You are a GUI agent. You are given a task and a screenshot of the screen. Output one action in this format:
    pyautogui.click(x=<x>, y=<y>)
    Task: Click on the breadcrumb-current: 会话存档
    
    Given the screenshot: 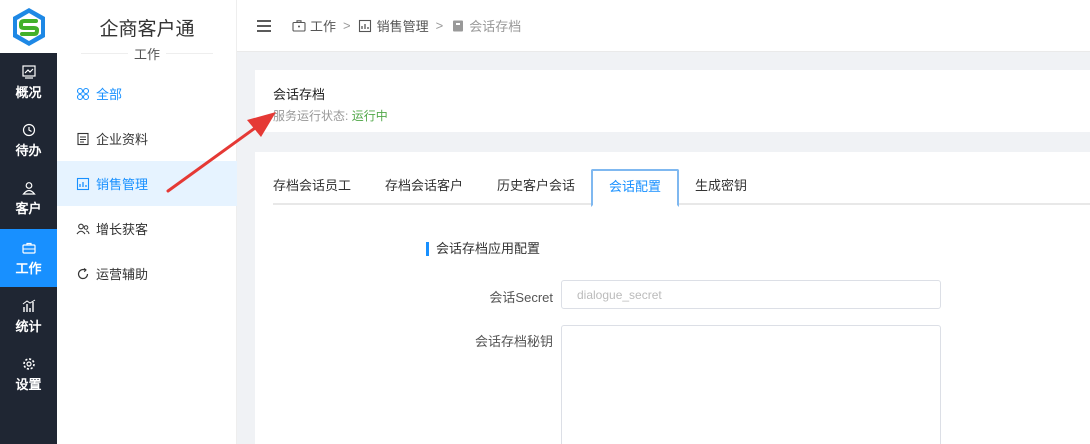 What is the action you would take?
    pyautogui.click(x=495, y=26)
    